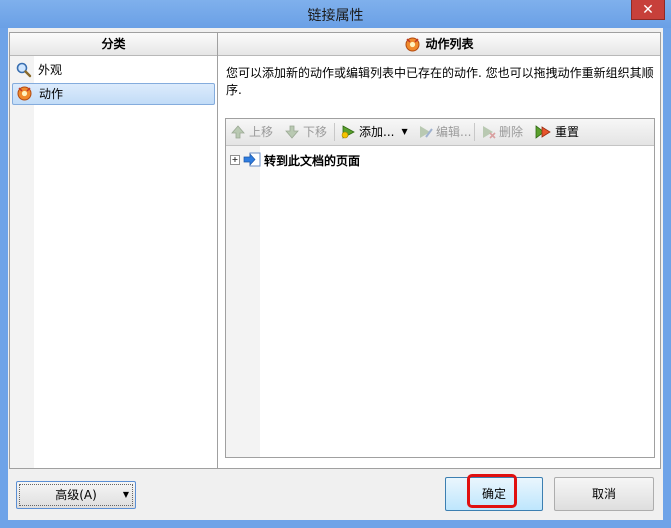 This screenshot has width=671, height=528. Describe the element at coordinates (235, 160) in the screenshot. I see `expand-icon: +` at that location.